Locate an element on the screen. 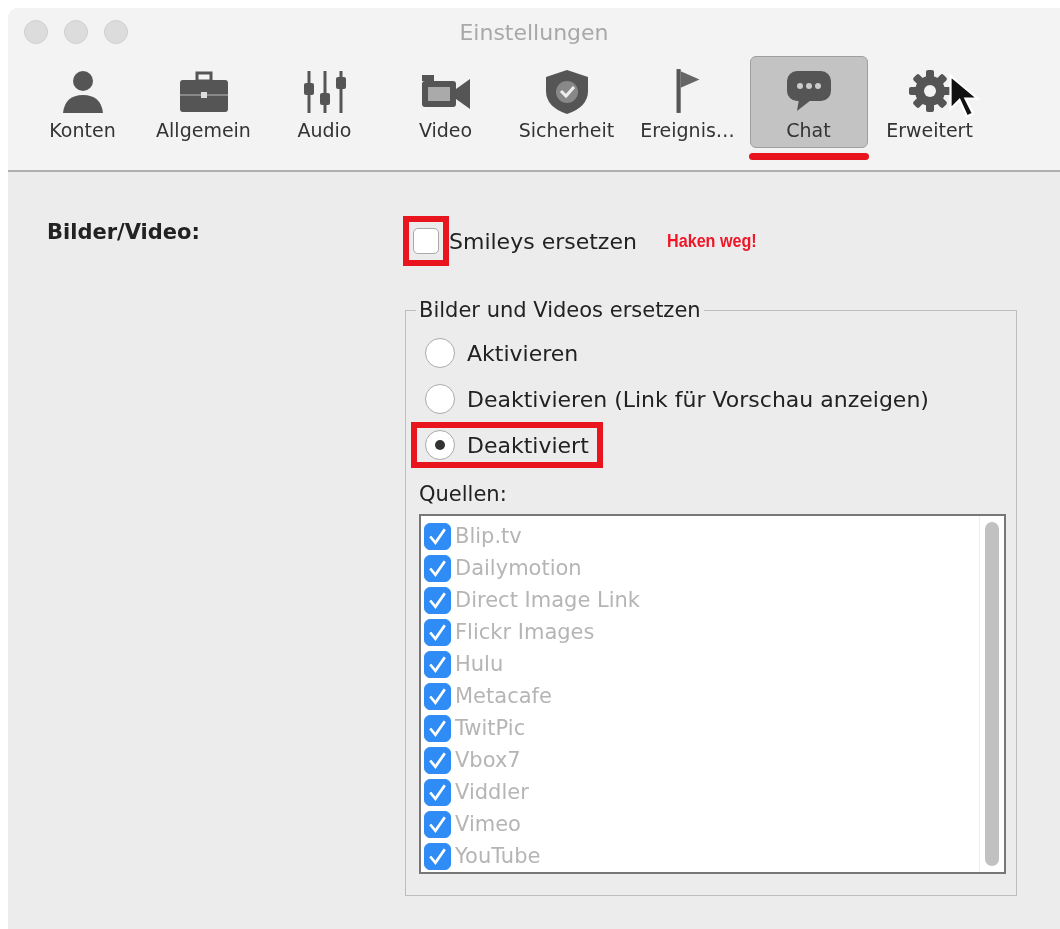 This screenshot has width=1060, height=929. group-title: Bilder und Videos ersetzen is located at coordinates (560, 310).